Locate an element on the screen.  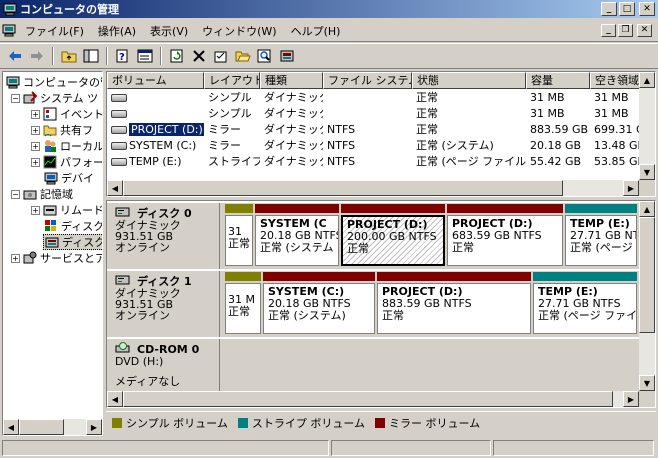
tree-item-event-viewer: + イベント is located at coordinates (66, 114).